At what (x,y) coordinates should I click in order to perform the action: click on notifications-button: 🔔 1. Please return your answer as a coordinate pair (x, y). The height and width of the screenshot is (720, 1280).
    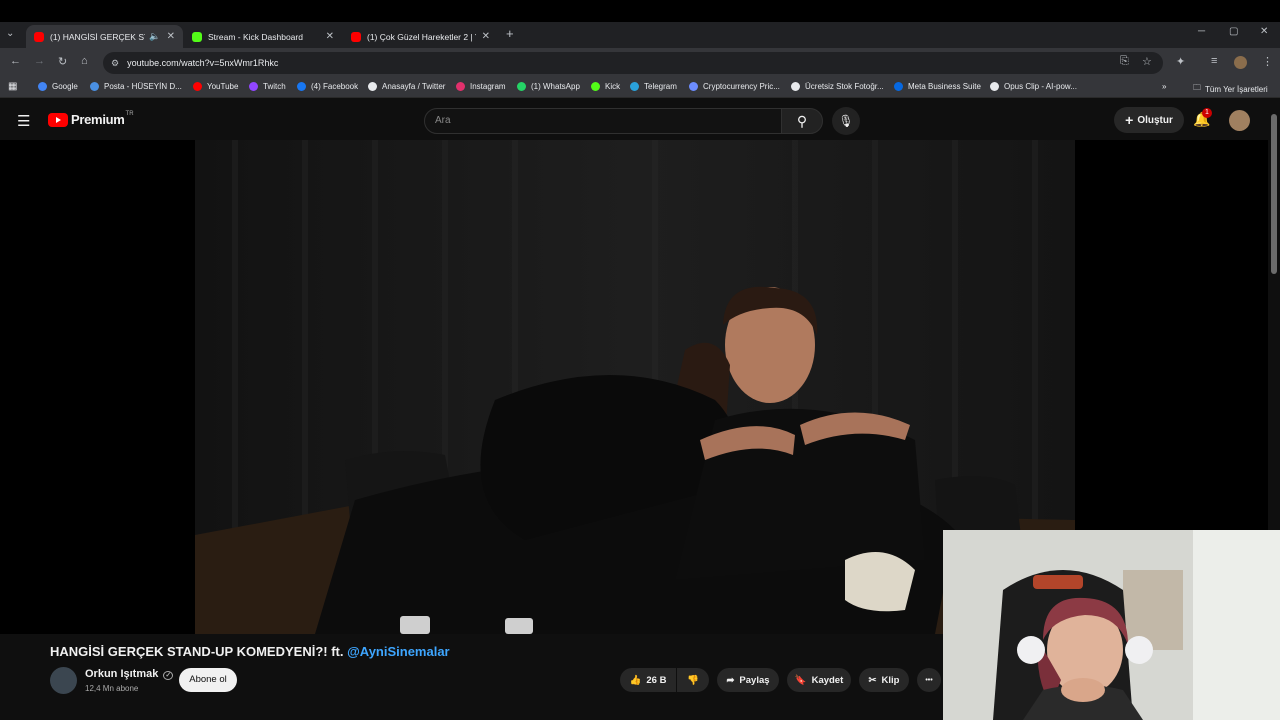
    Looking at the image, I should click on (1202, 118).